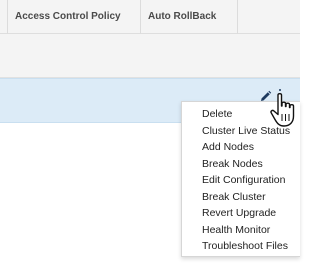  I want to click on menu-item-break-nodes: Break Nodes, so click(241, 164).